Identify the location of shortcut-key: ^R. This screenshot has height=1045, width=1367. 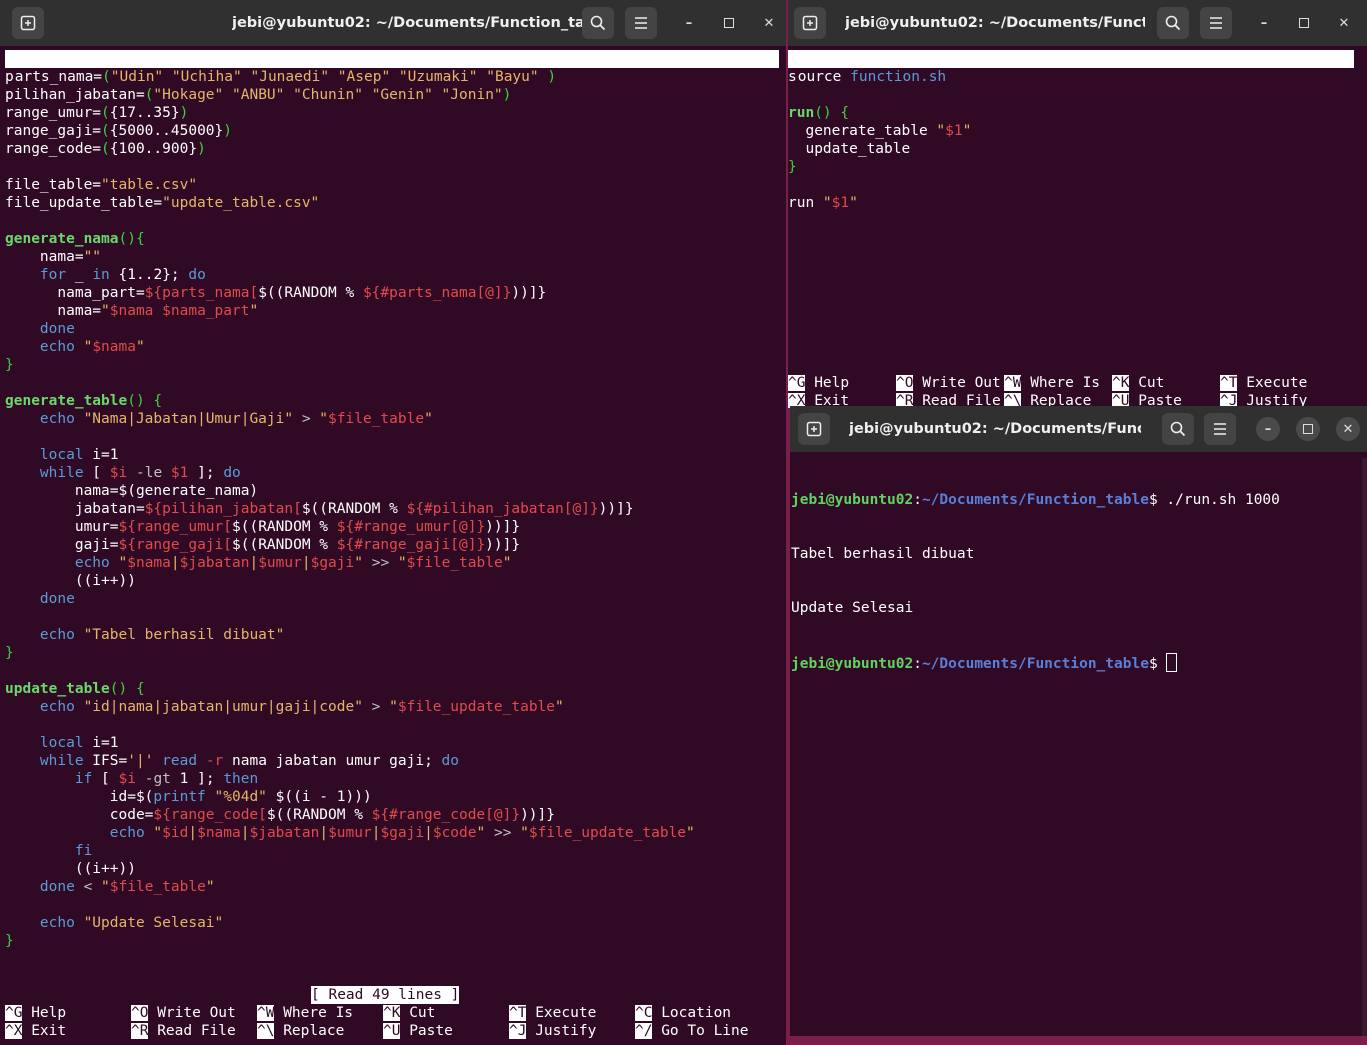
(140, 1031).